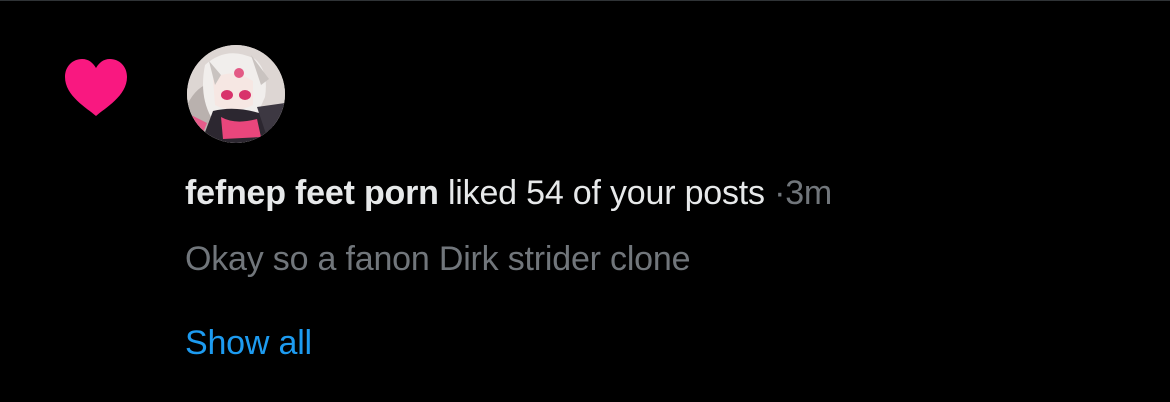 The height and width of the screenshot is (402, 1170). I want to click on heart-icon, so click(96, 87).